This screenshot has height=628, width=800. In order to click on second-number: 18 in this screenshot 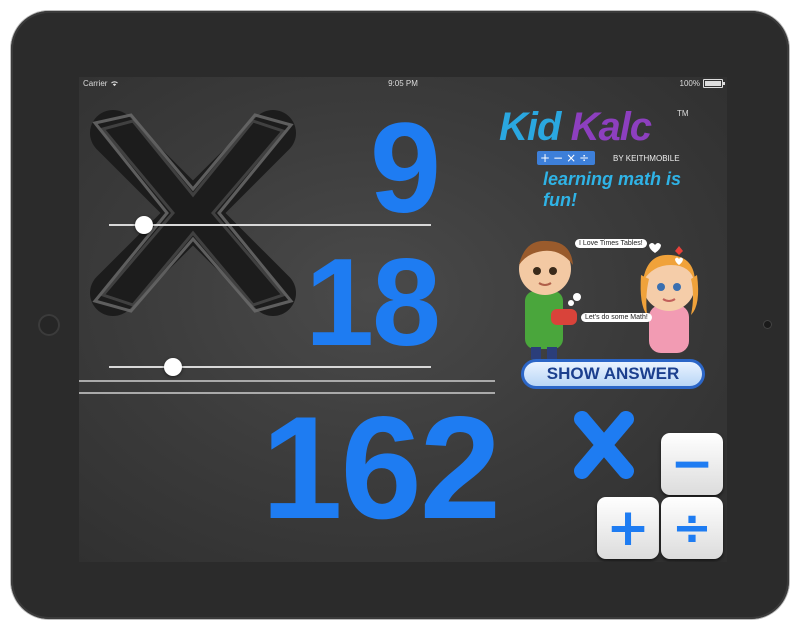, I will do `click(373, 303)`.